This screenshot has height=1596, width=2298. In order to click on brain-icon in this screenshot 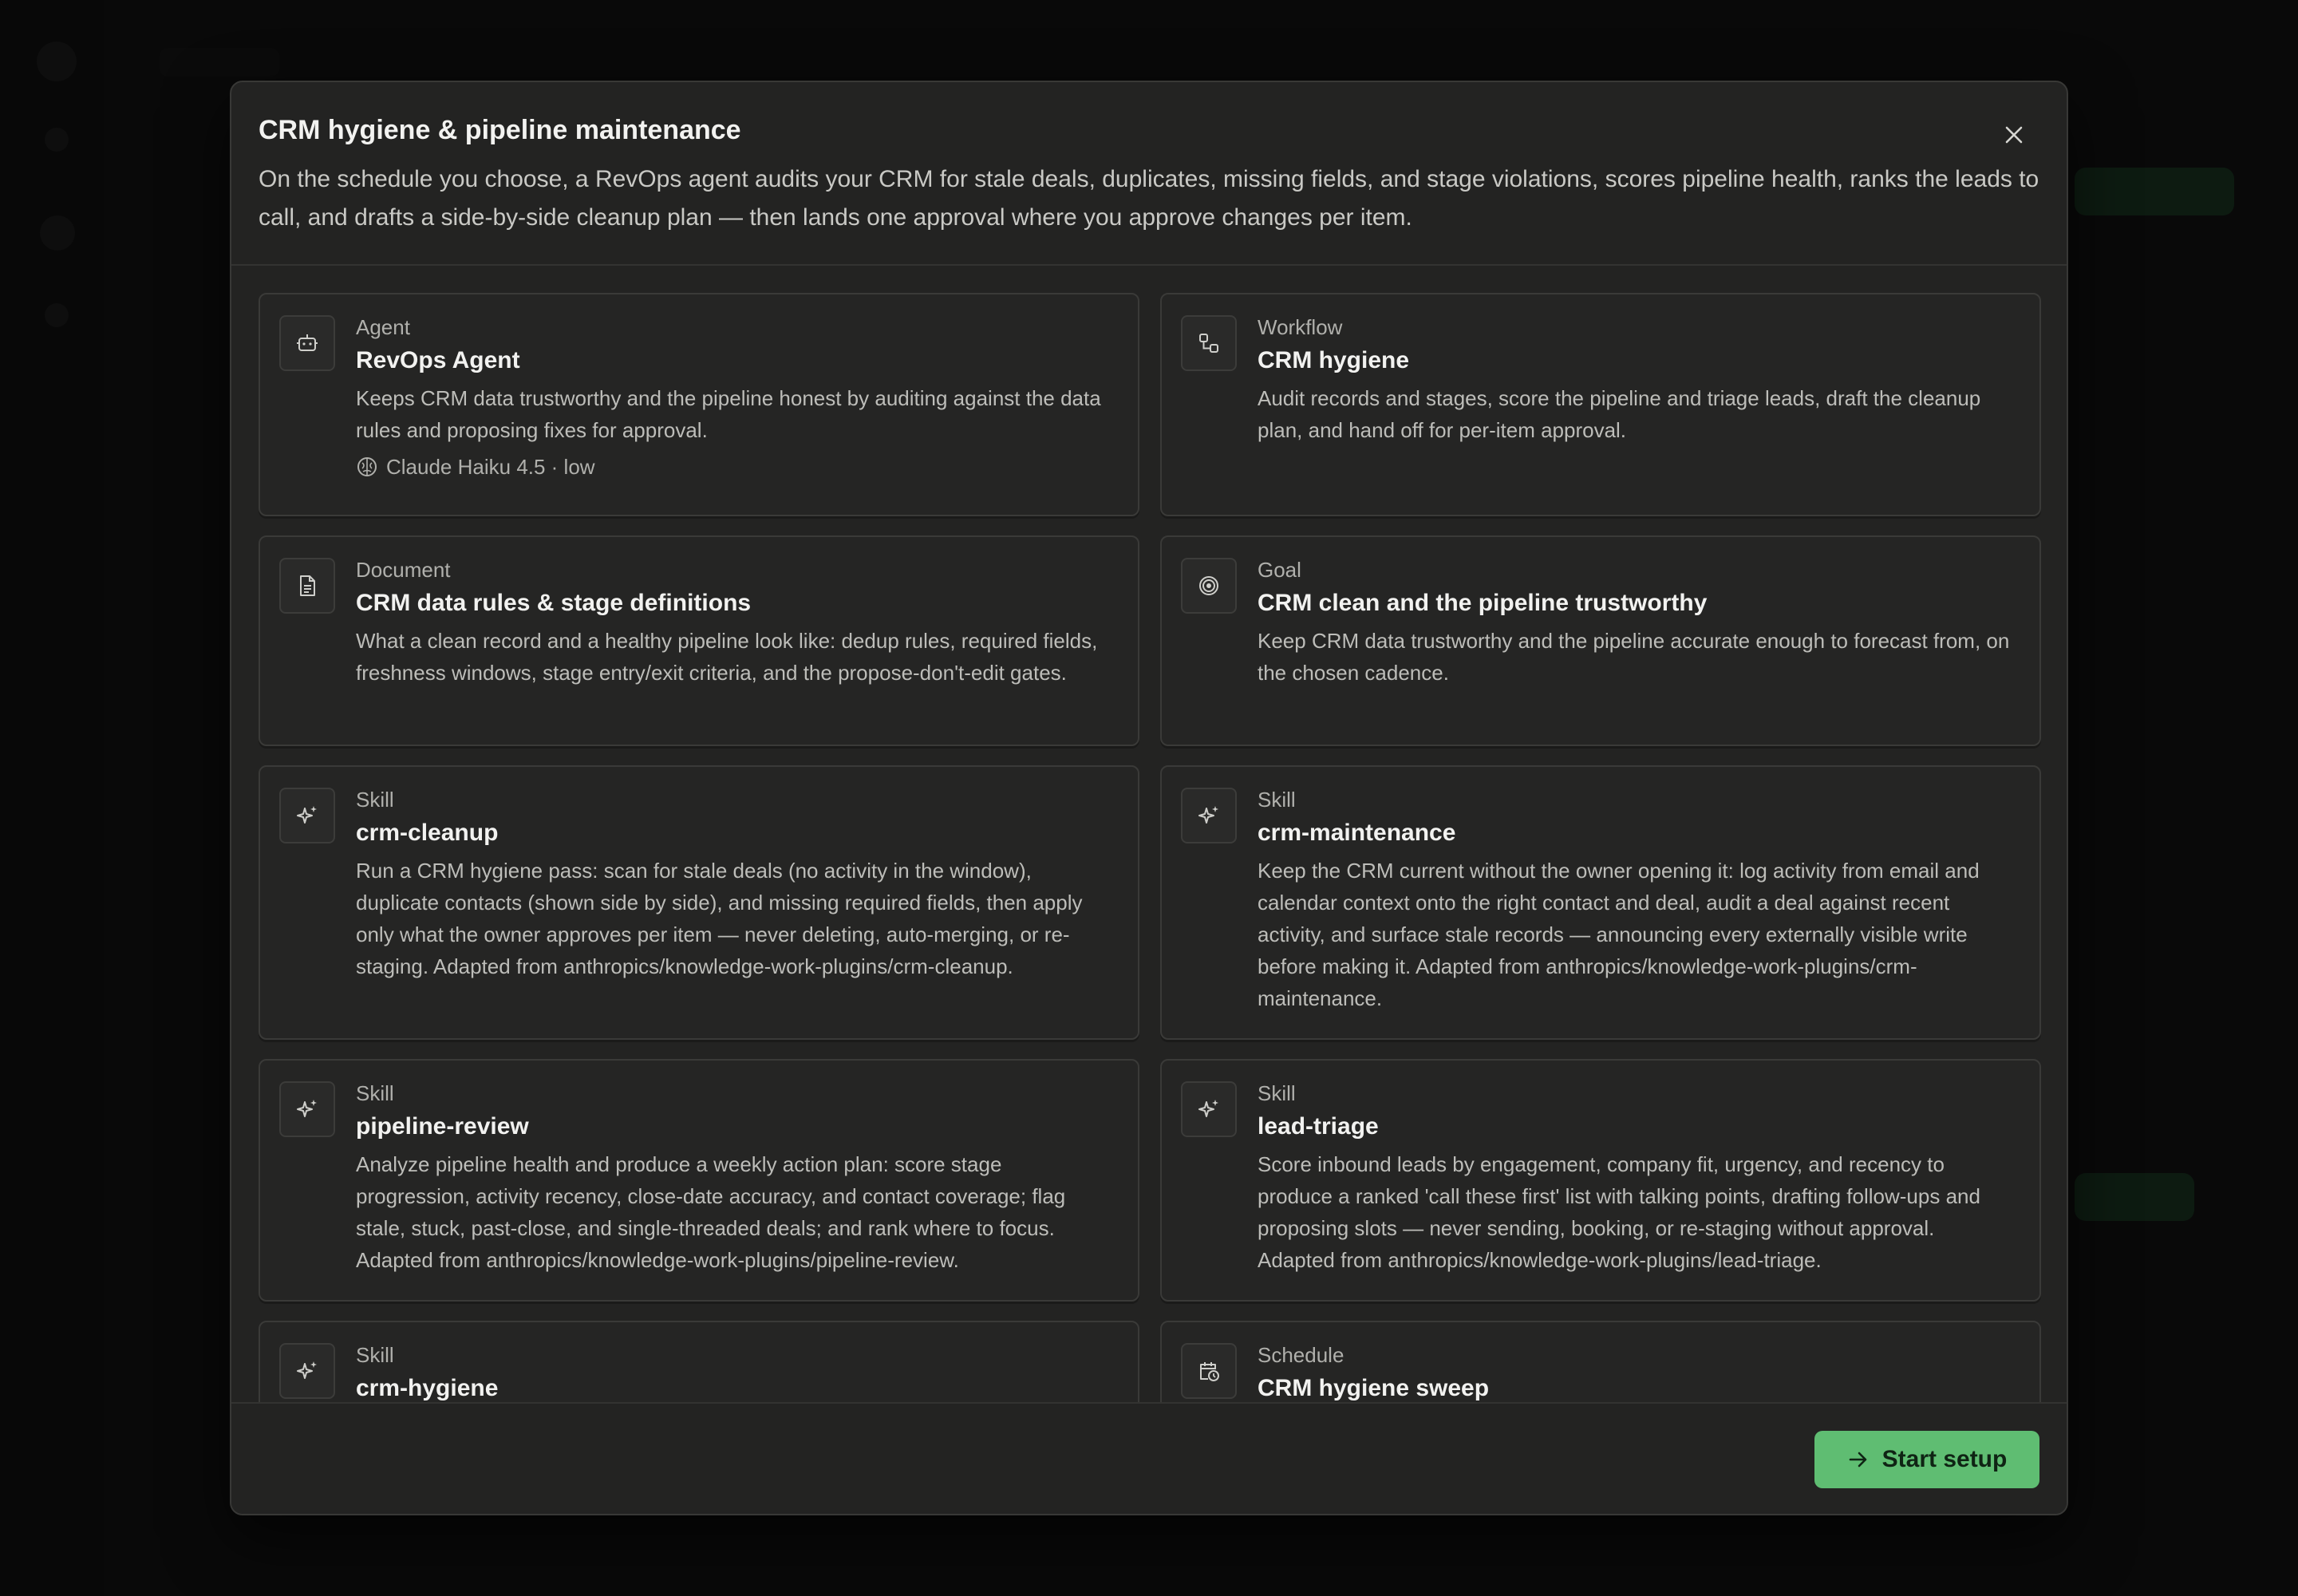, I will do `click(367, 466)`.